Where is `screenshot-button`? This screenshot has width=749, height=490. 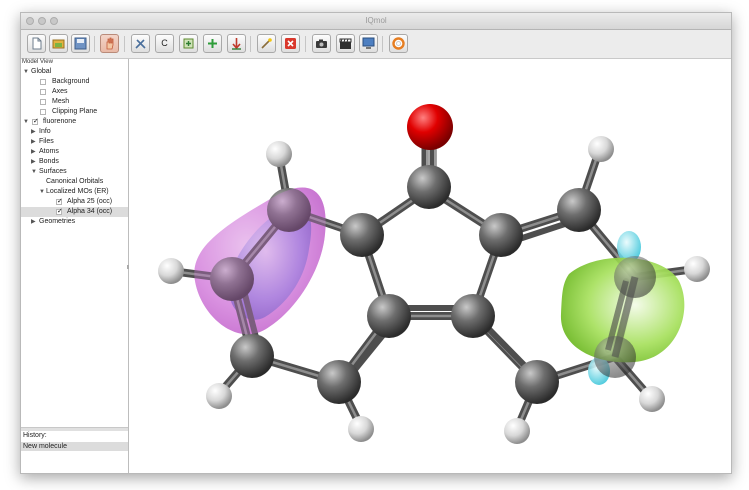
screenshot-button is located at coordinates (321, 43).